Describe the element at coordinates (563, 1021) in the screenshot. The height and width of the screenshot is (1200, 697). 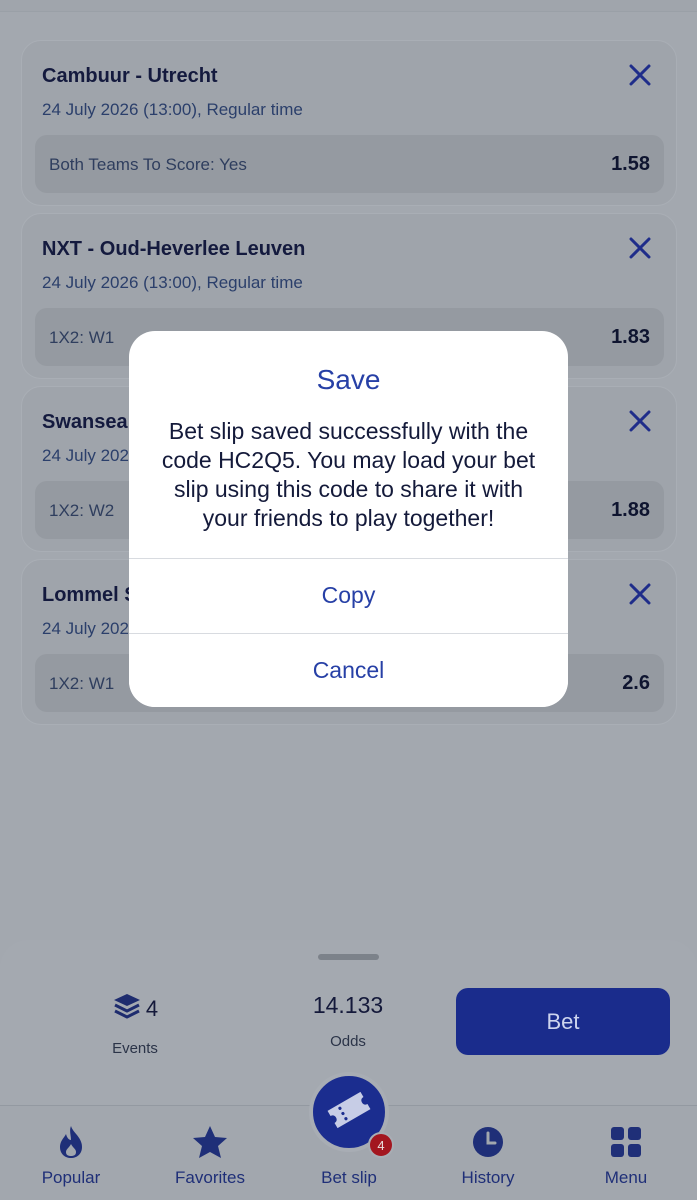
I see `bet-button: Bet` at that location.